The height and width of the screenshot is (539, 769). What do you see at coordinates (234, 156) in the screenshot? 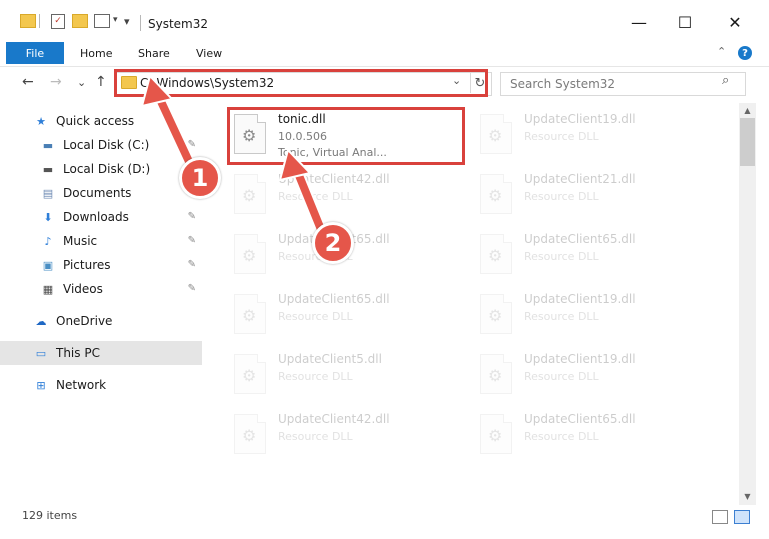
I see `annotation-arrows` at bounding box center [234, 156].